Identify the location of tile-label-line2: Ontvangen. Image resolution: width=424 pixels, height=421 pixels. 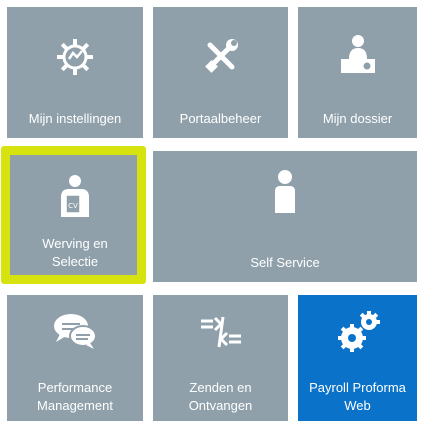
(220, 405).